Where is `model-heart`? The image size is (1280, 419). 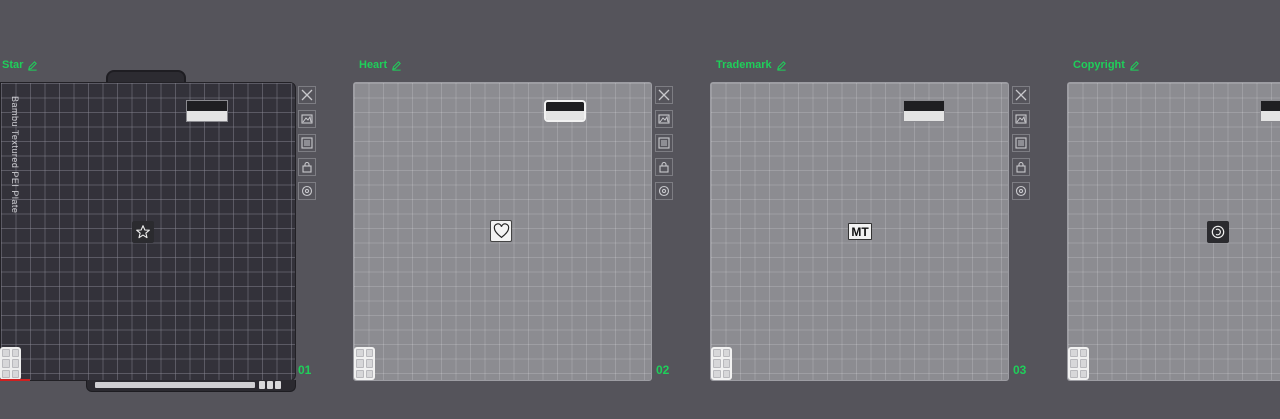 model-heart is located at coordinates (501, 231).